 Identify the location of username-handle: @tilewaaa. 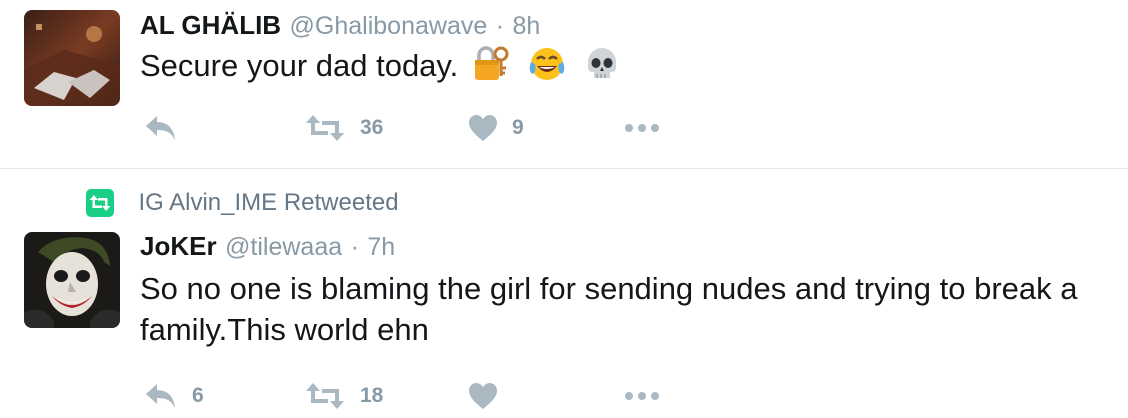
(283, 247).